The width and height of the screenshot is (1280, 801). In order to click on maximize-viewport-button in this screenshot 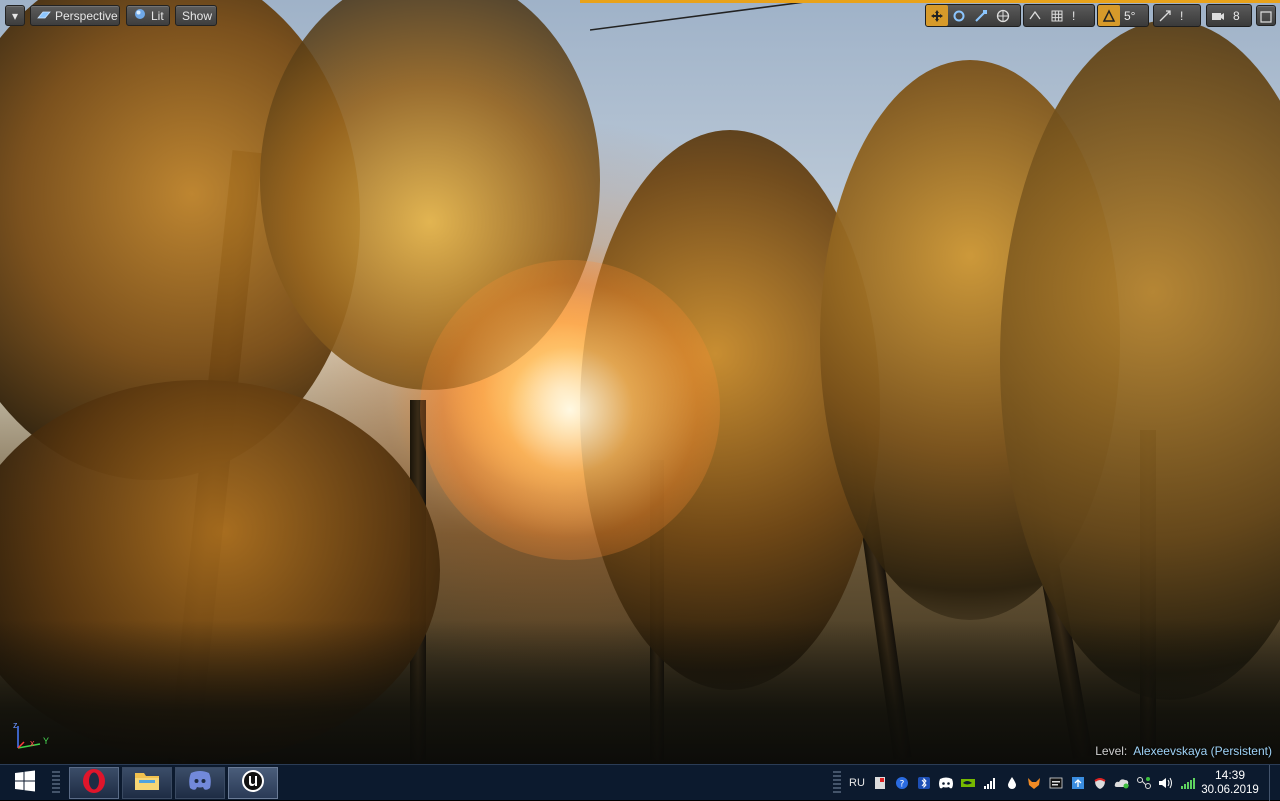, I will do `click(1266, 15)`.